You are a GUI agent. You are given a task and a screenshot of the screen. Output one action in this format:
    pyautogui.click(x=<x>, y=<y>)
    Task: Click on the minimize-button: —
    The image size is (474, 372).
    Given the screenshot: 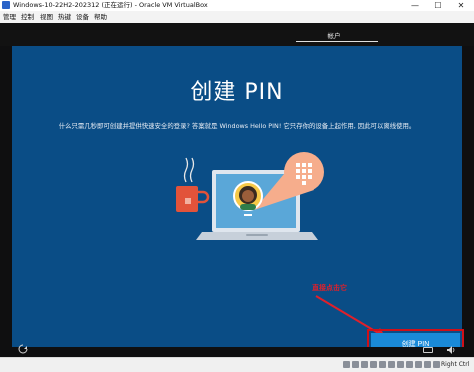 What is the action you would take?
    pyautogui.click(x=415, y=5)
    